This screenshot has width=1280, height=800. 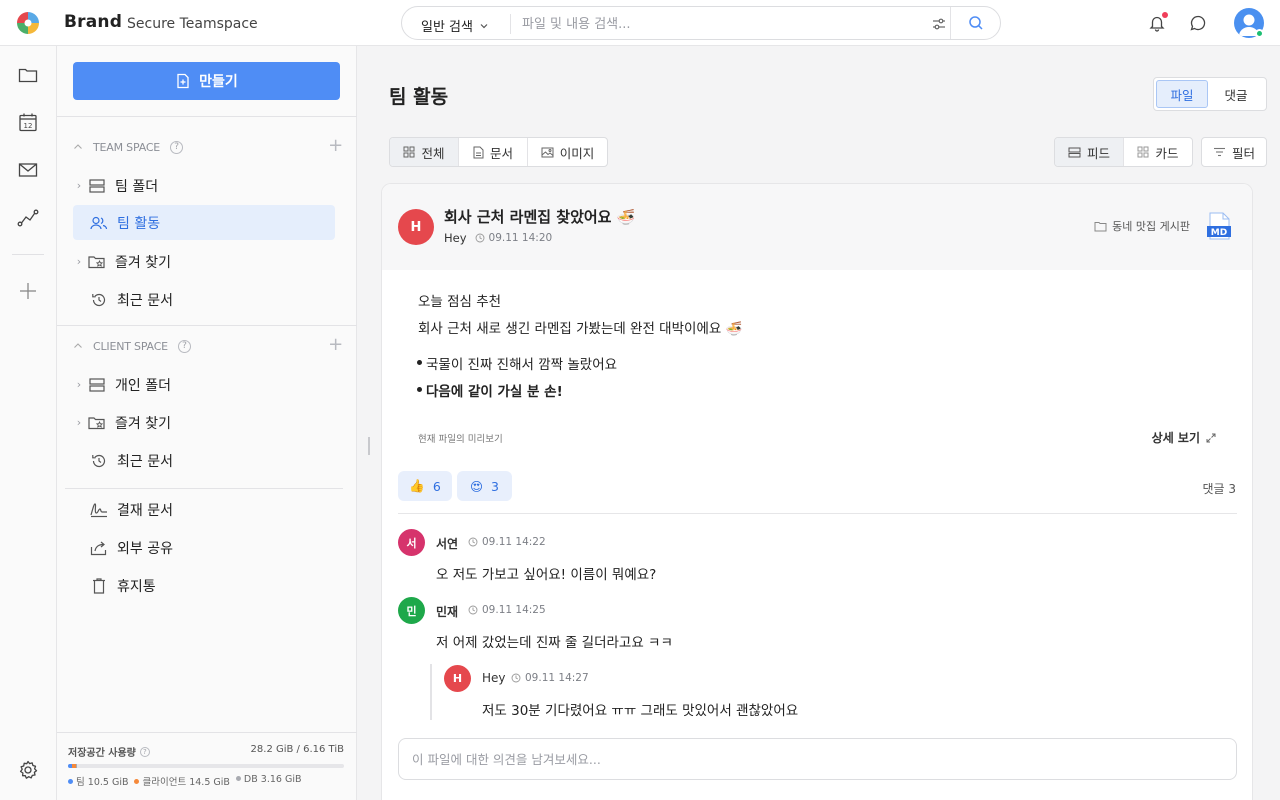 What do you see at coordinates (1198, 23) in the screenshot?
I see `chat-button` at bounding box center [1198, 23].